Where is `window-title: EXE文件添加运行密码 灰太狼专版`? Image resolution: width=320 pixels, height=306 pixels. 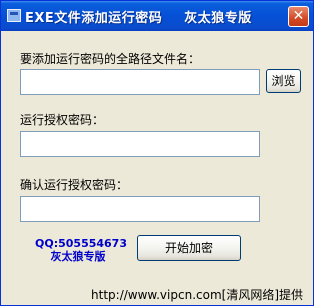
window-title: EXE文件添加运行密码 灰太狼专版 is located at coordinates (138, 16).